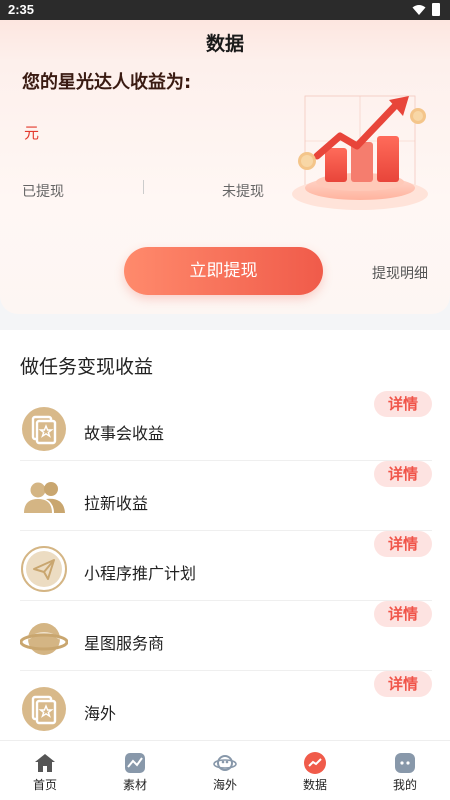  I want to click on users-icon, so click(44, 497).